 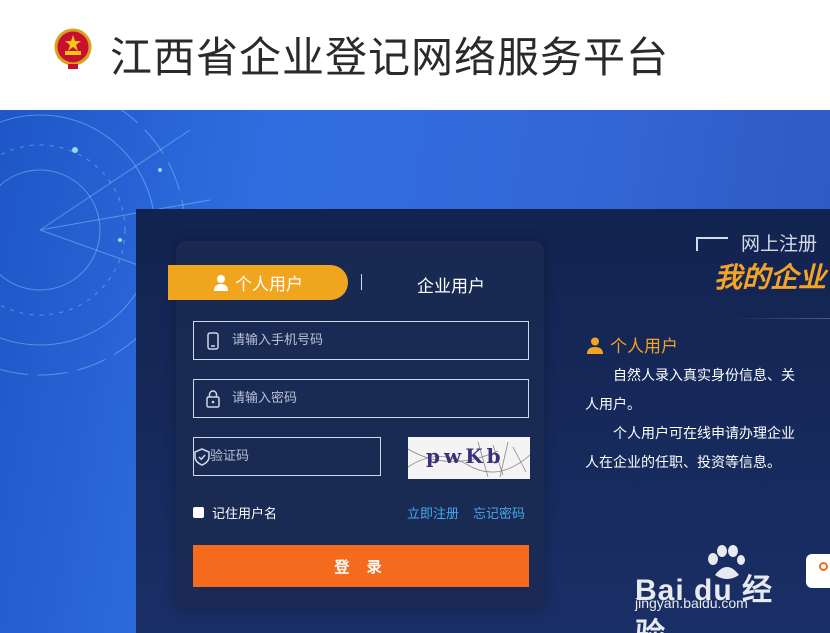 What do you see at coordinates (710, 589) in the screenshot?
I see `baidu-jingyan-watermark: Bai du 经验 jingyan.baidu.com` at bounding box center [710, 589].